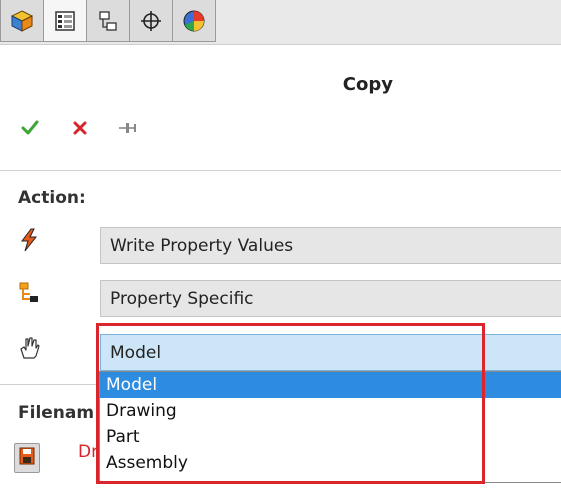 This screenshot has height=495, width=561. I want to click on tab-dimxpert, so click(151, 21).